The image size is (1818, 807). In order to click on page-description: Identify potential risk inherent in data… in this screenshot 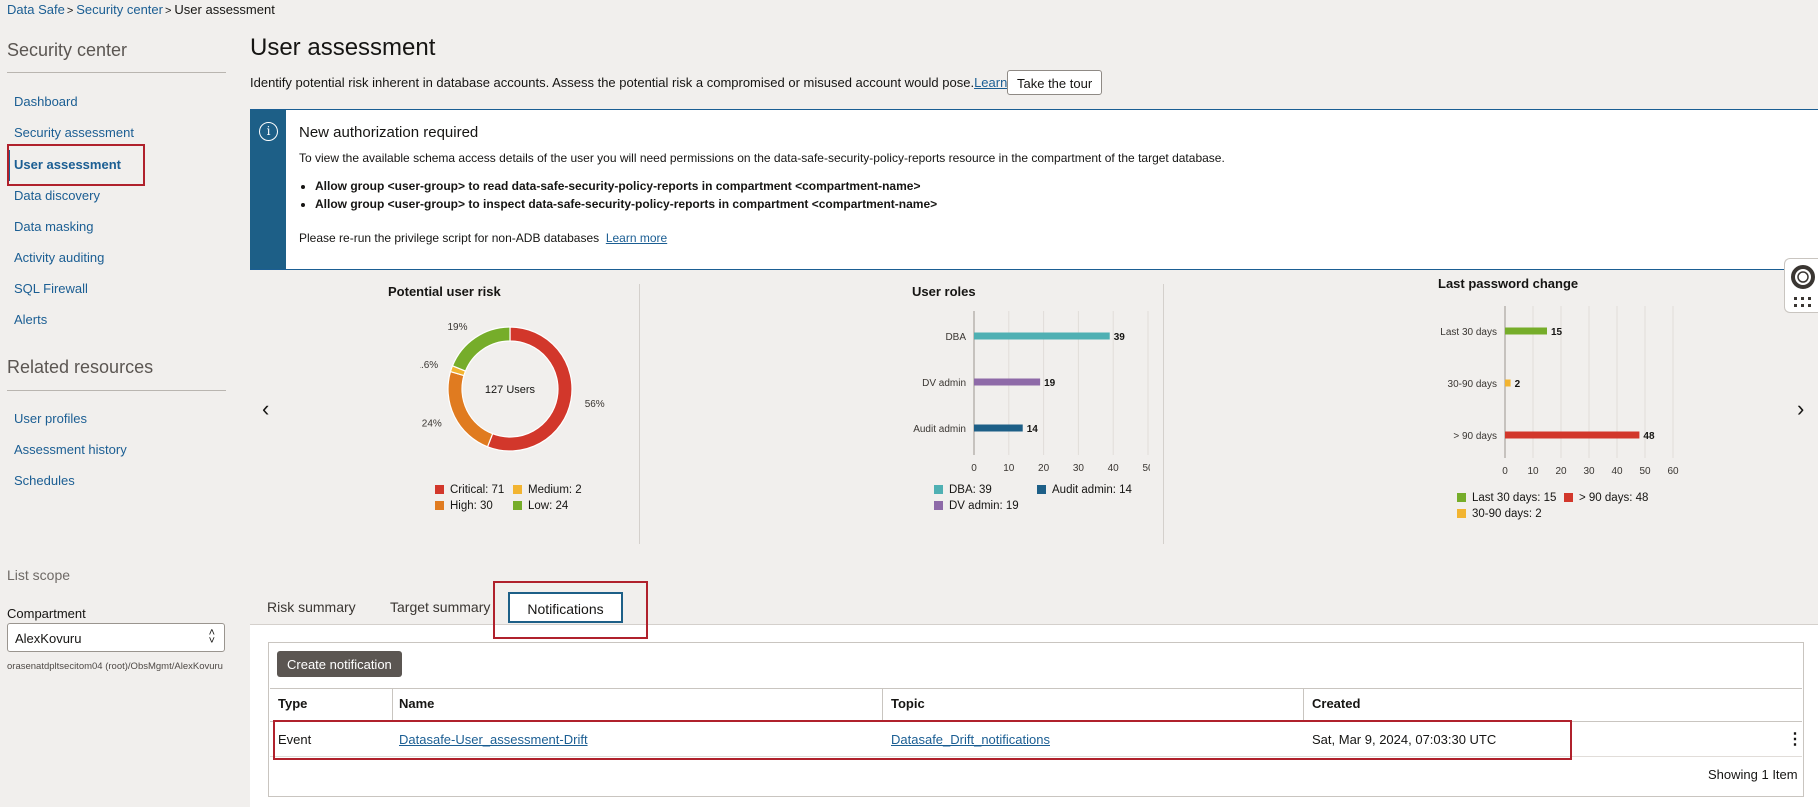, I will do `click(645, 82)`.